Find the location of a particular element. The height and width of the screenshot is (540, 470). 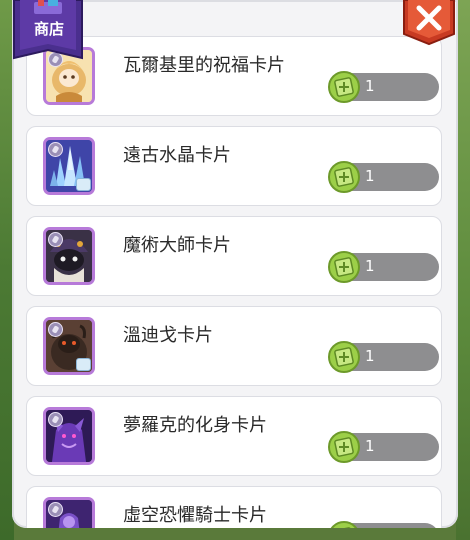

list-item: 虛空恐懼騎士卡片 1 is located at coordinates (234, 507).